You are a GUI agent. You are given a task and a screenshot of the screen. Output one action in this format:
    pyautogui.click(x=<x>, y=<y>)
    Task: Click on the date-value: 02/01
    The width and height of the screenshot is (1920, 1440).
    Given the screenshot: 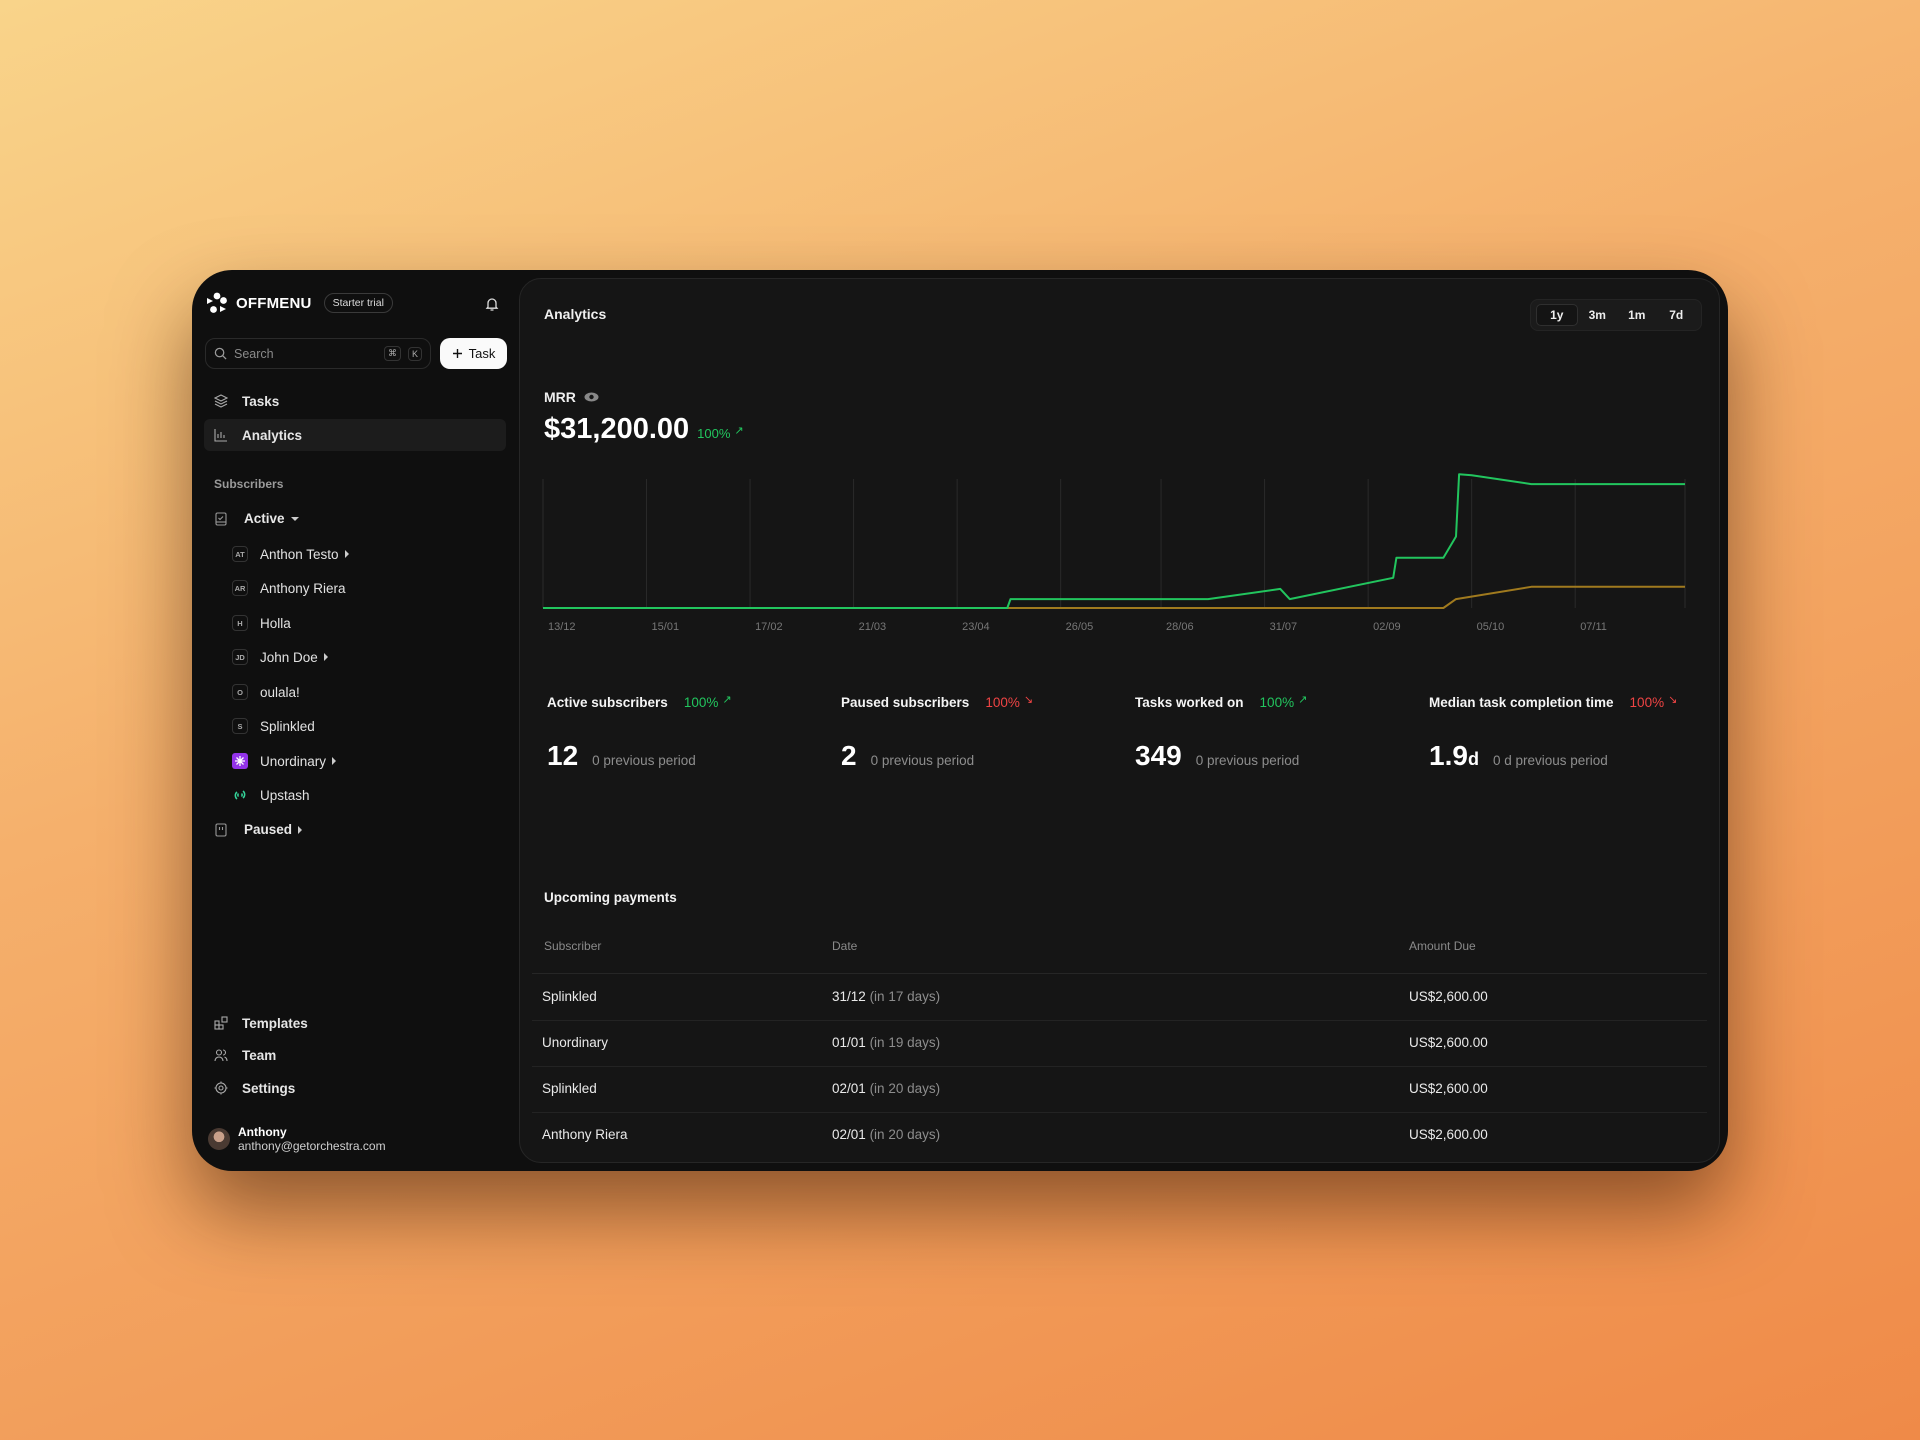 What is the action you would take?
    pyautogui.click(x=849, y=1088)
    